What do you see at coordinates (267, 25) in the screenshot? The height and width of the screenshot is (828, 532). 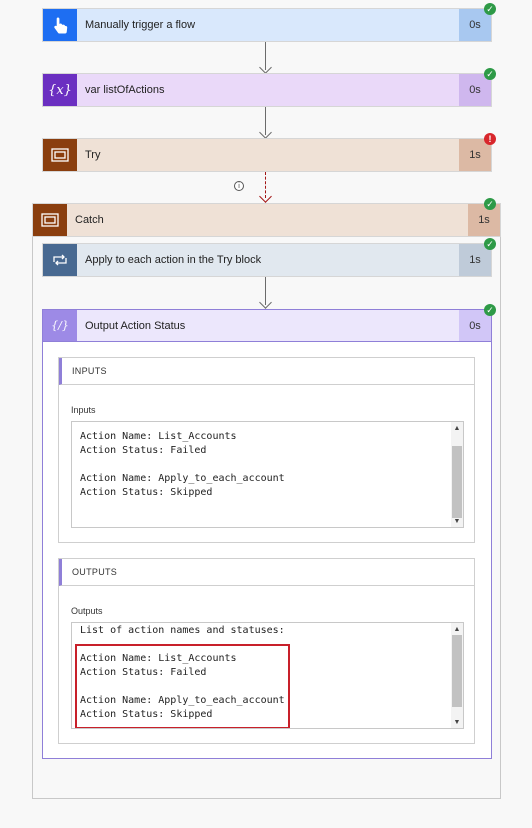 I see `trigger-card: Manually trigger a flow 0s` at bounding box center [267, 25].